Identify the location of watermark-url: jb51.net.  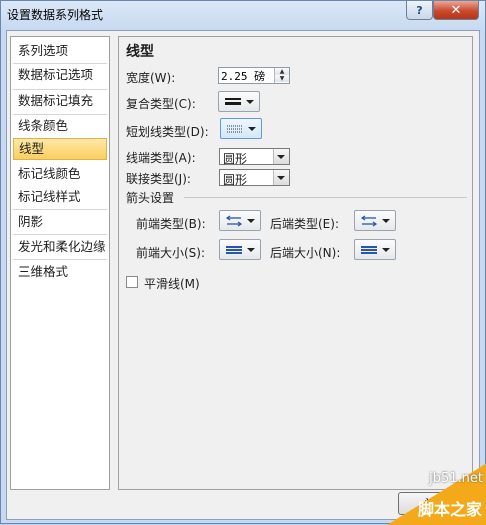
(456, 478).